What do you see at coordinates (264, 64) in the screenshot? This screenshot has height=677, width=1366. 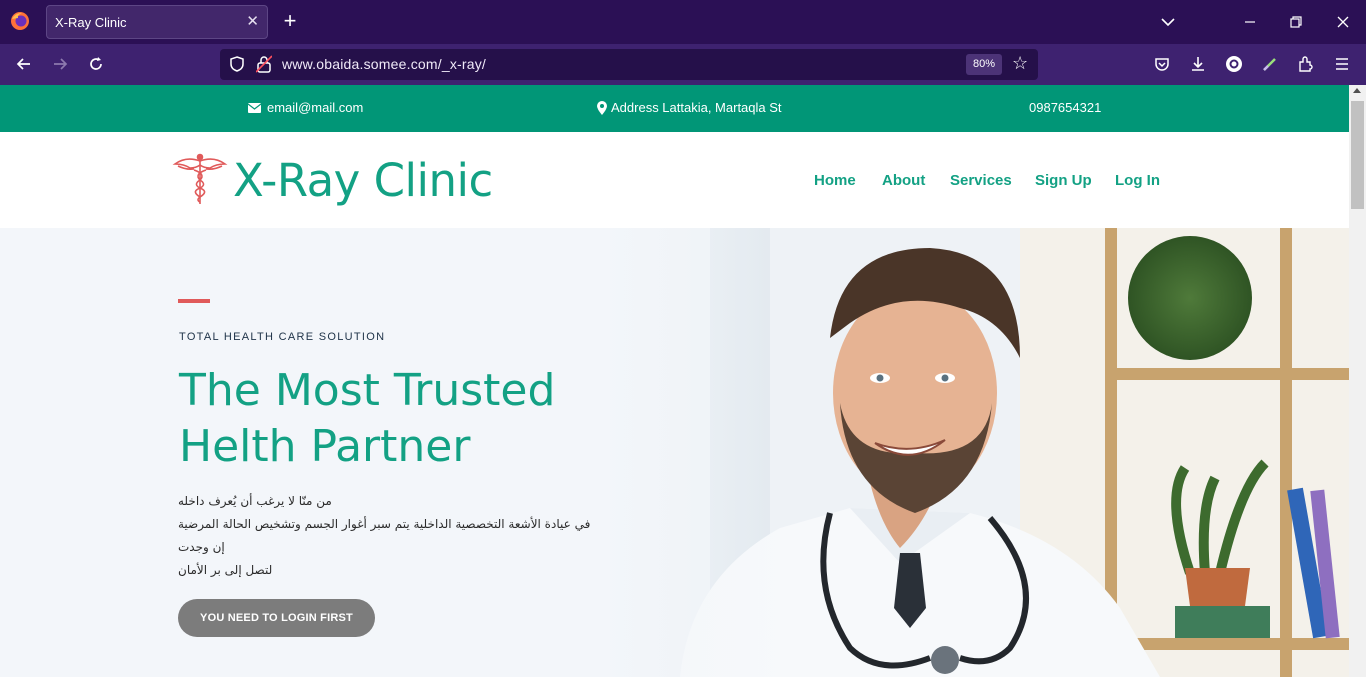 I see `lock-insecure-icon` at bounding box center [264, 64].